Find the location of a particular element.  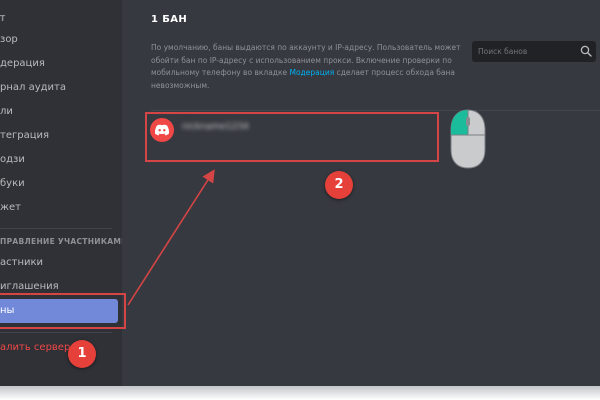

sidebar-item-webhooks: буки is located at coordinates (59, 184).